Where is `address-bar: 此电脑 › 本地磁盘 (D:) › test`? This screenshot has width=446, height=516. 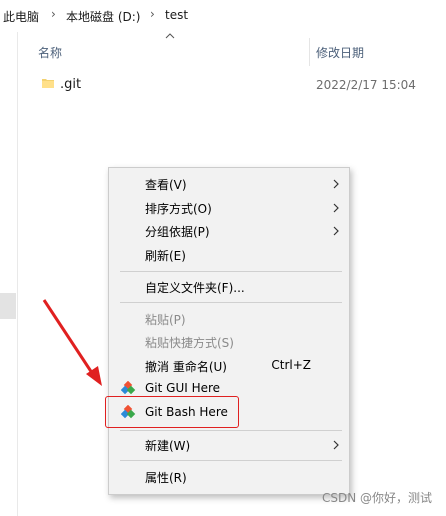
address-bar: 此电脑 › 本地磁盘 (D:) › test is located at coordinates (223, 15).